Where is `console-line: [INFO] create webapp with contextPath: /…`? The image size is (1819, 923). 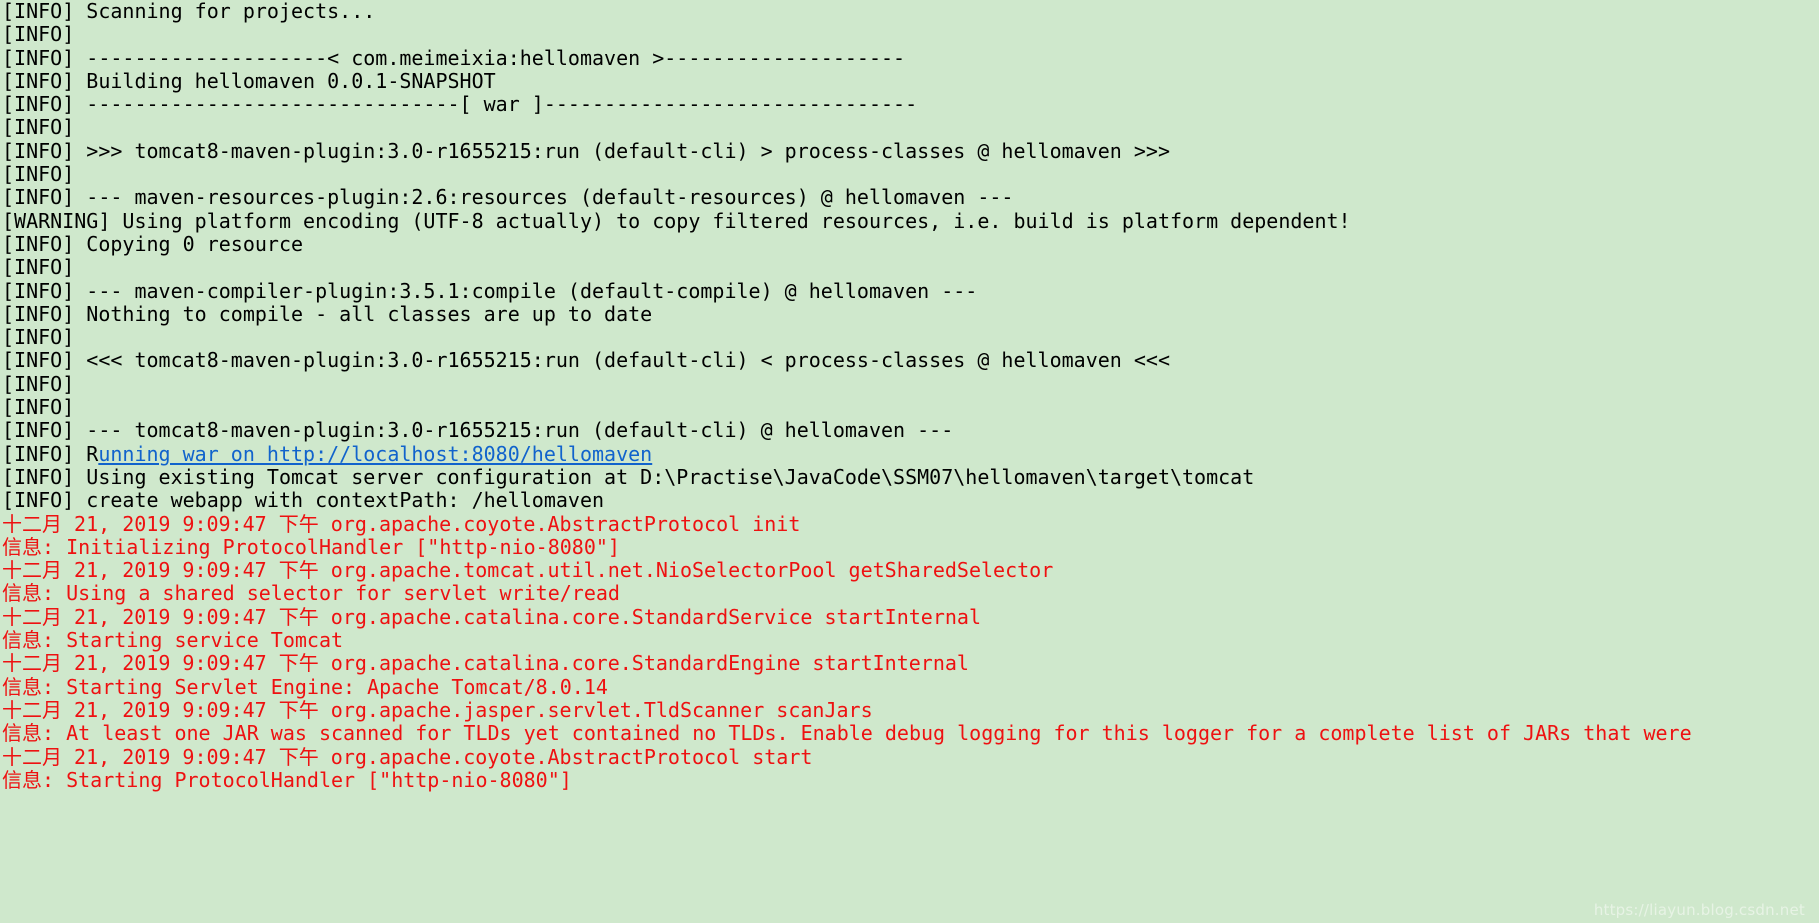
console-line: [INFO] create webapp with contextPath: /… is located at coordinates (303, 500).